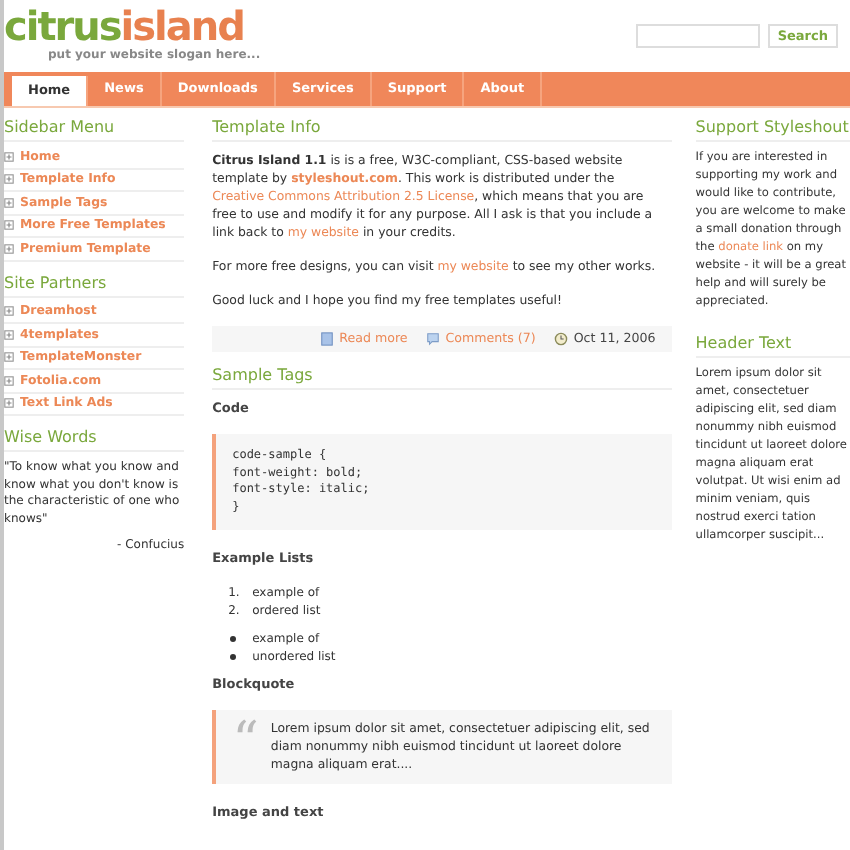  I want to click on document-icon, so click(326, 339).